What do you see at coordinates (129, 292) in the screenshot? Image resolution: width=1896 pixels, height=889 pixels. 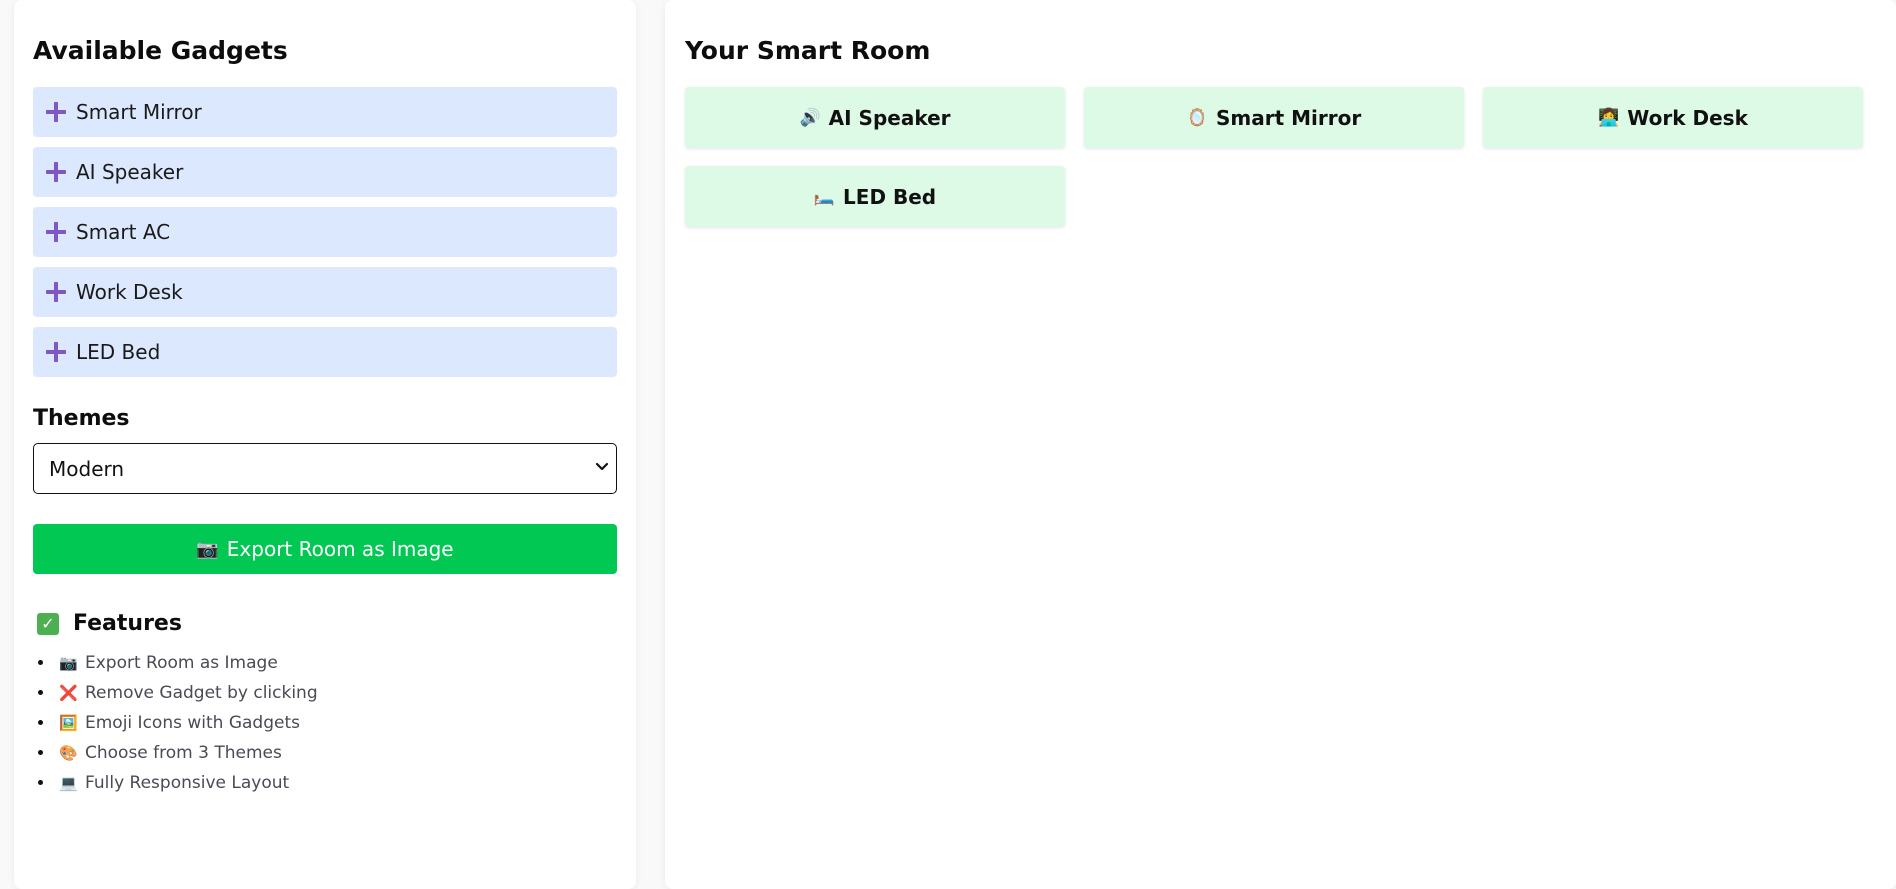 I see `gadget-label: Work Desk` at bounding box center [129, 292].